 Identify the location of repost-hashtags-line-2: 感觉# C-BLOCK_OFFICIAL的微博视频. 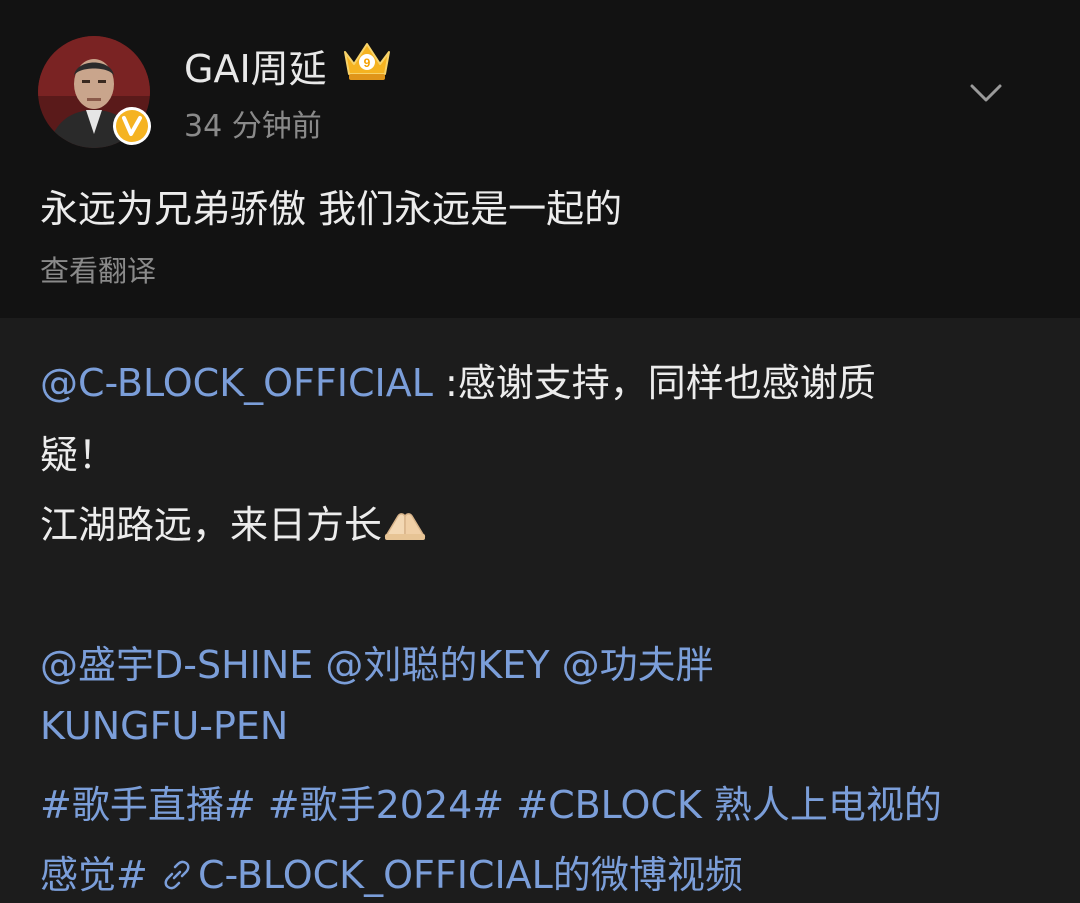
(391, 871).